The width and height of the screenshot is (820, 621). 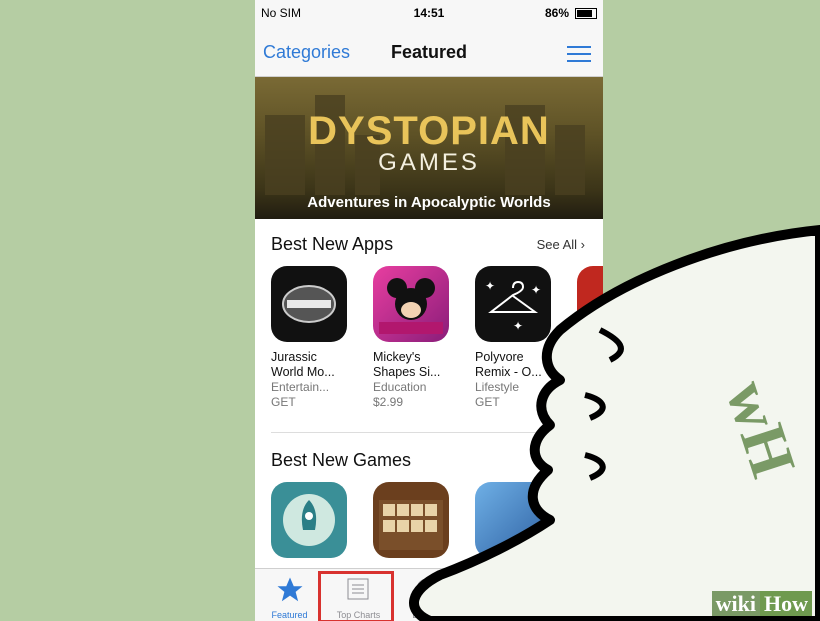 I want to click on jurassic-app-icon, so click(x=309, y=304).